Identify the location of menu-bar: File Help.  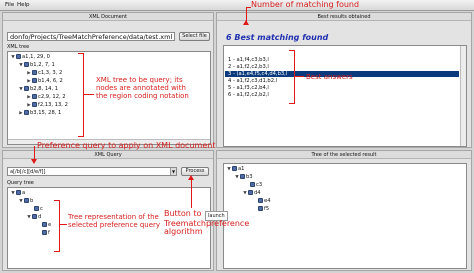
(237, 5).